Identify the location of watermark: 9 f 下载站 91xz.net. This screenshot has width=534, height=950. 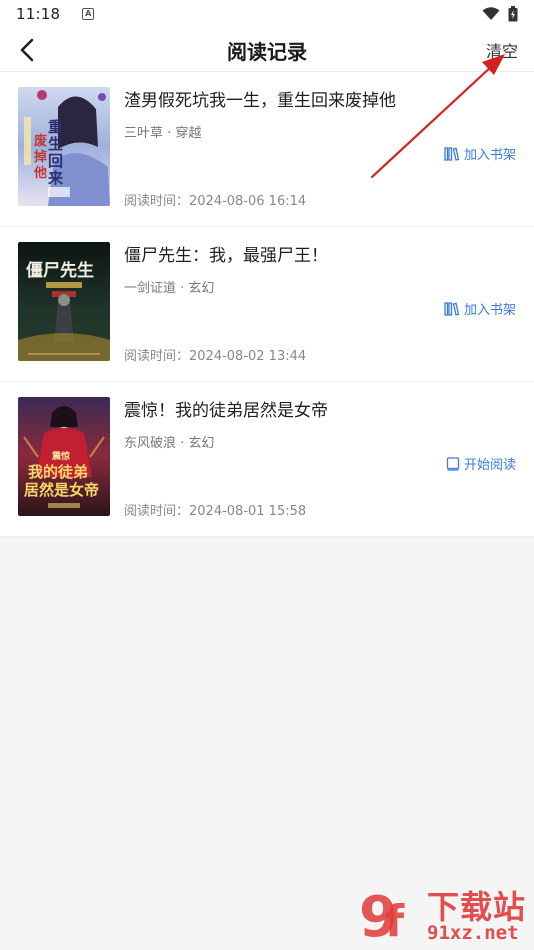
(446, 915).